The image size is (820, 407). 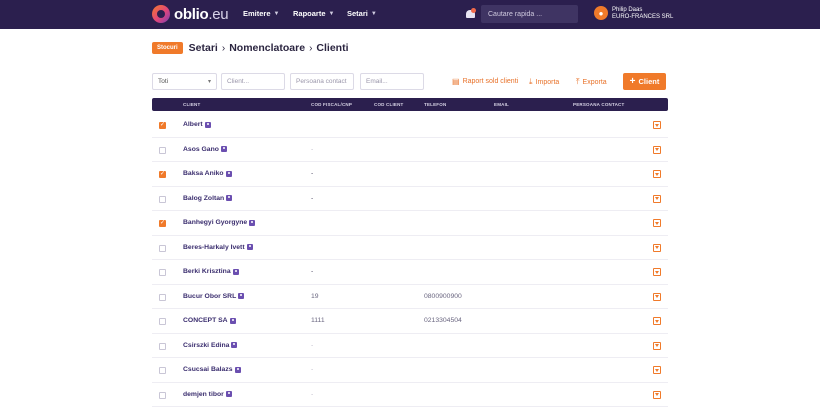 I want to click on client-balance-report-link: ▤ Raport sold clienti, so click(x=485, y=81).